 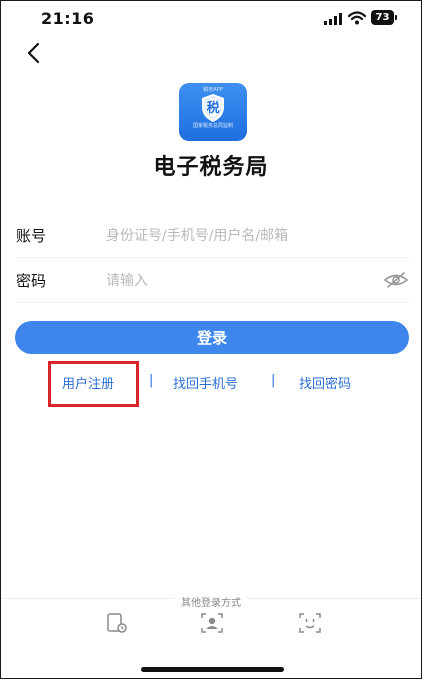 I want to click on other-login-label: 其他登录方式, so click(x=211, y=600).